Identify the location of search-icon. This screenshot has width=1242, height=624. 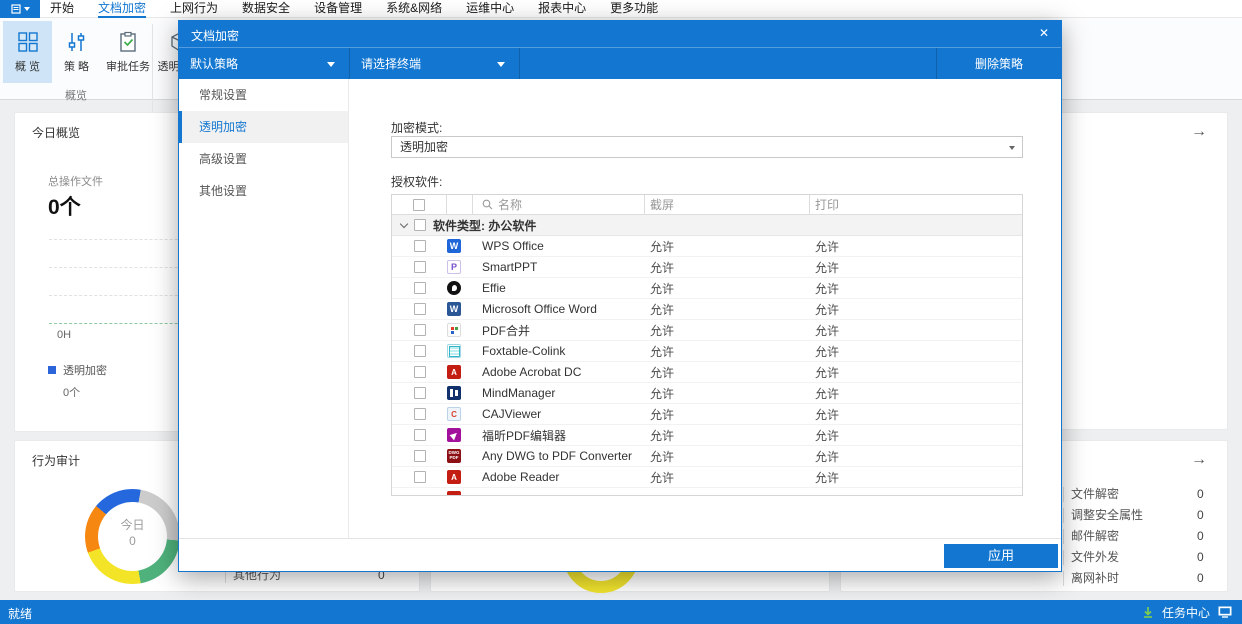
(487, 204).